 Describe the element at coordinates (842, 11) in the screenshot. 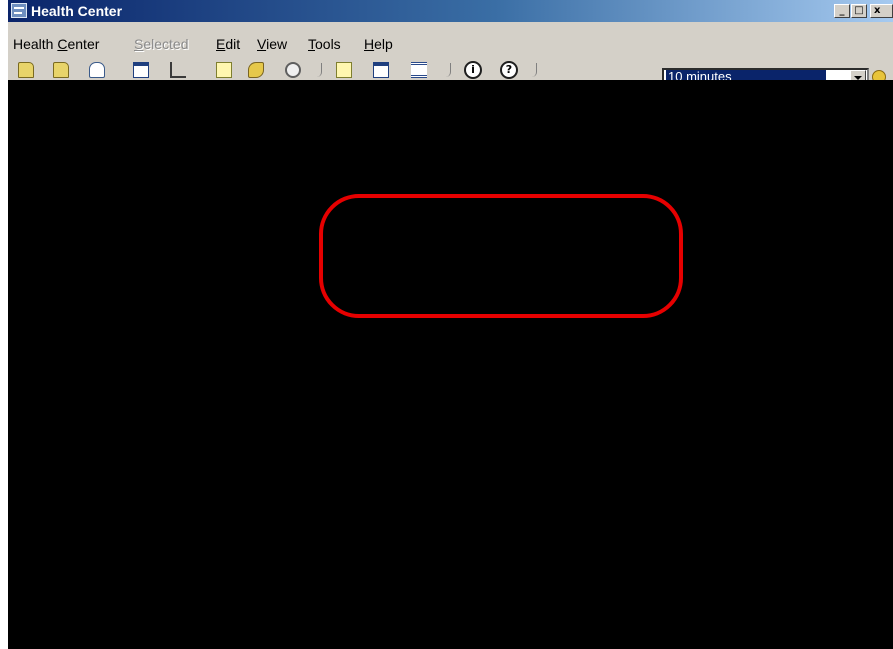

I see `minimize-button: _` at that location.